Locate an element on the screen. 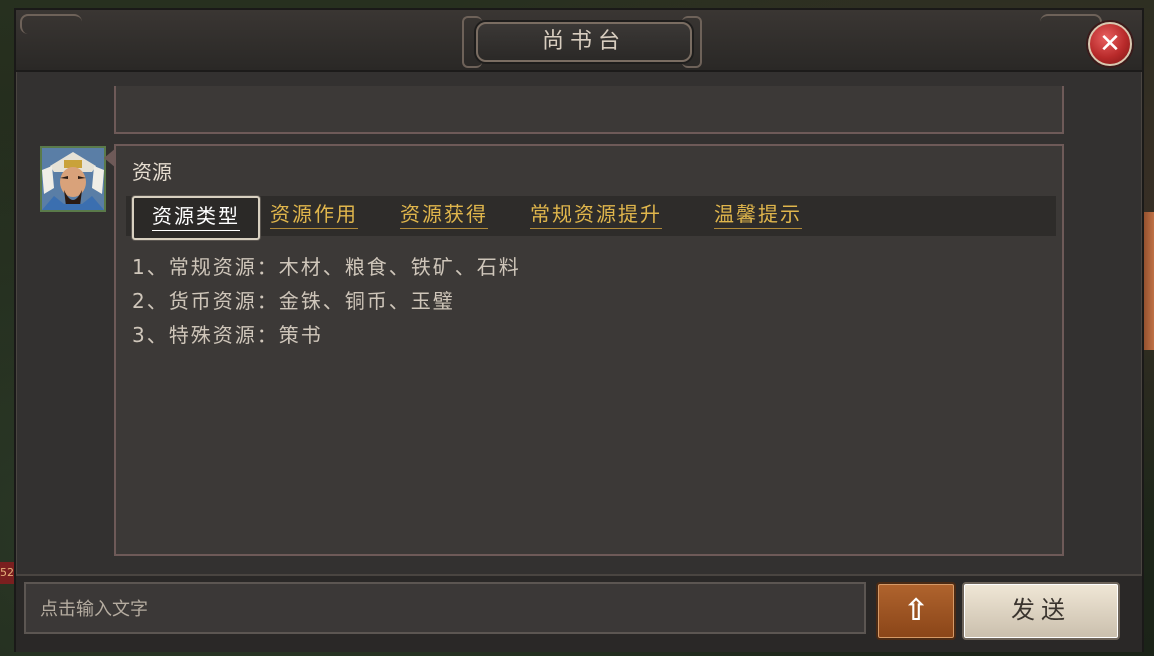 The height and width of the screenshot is (656, 1154). title-plate: 尚书台 is located at coordinates (582, 42).